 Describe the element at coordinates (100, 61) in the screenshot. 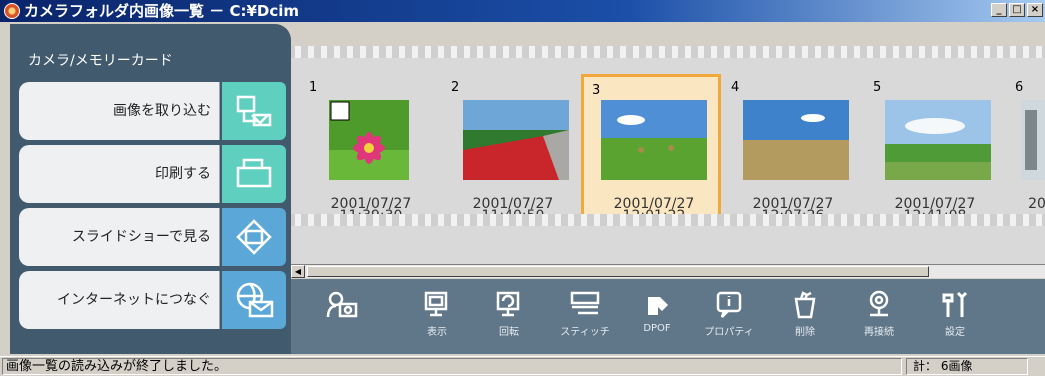

I see `sidebar-title: カメラ/メモリーカード` at that location.